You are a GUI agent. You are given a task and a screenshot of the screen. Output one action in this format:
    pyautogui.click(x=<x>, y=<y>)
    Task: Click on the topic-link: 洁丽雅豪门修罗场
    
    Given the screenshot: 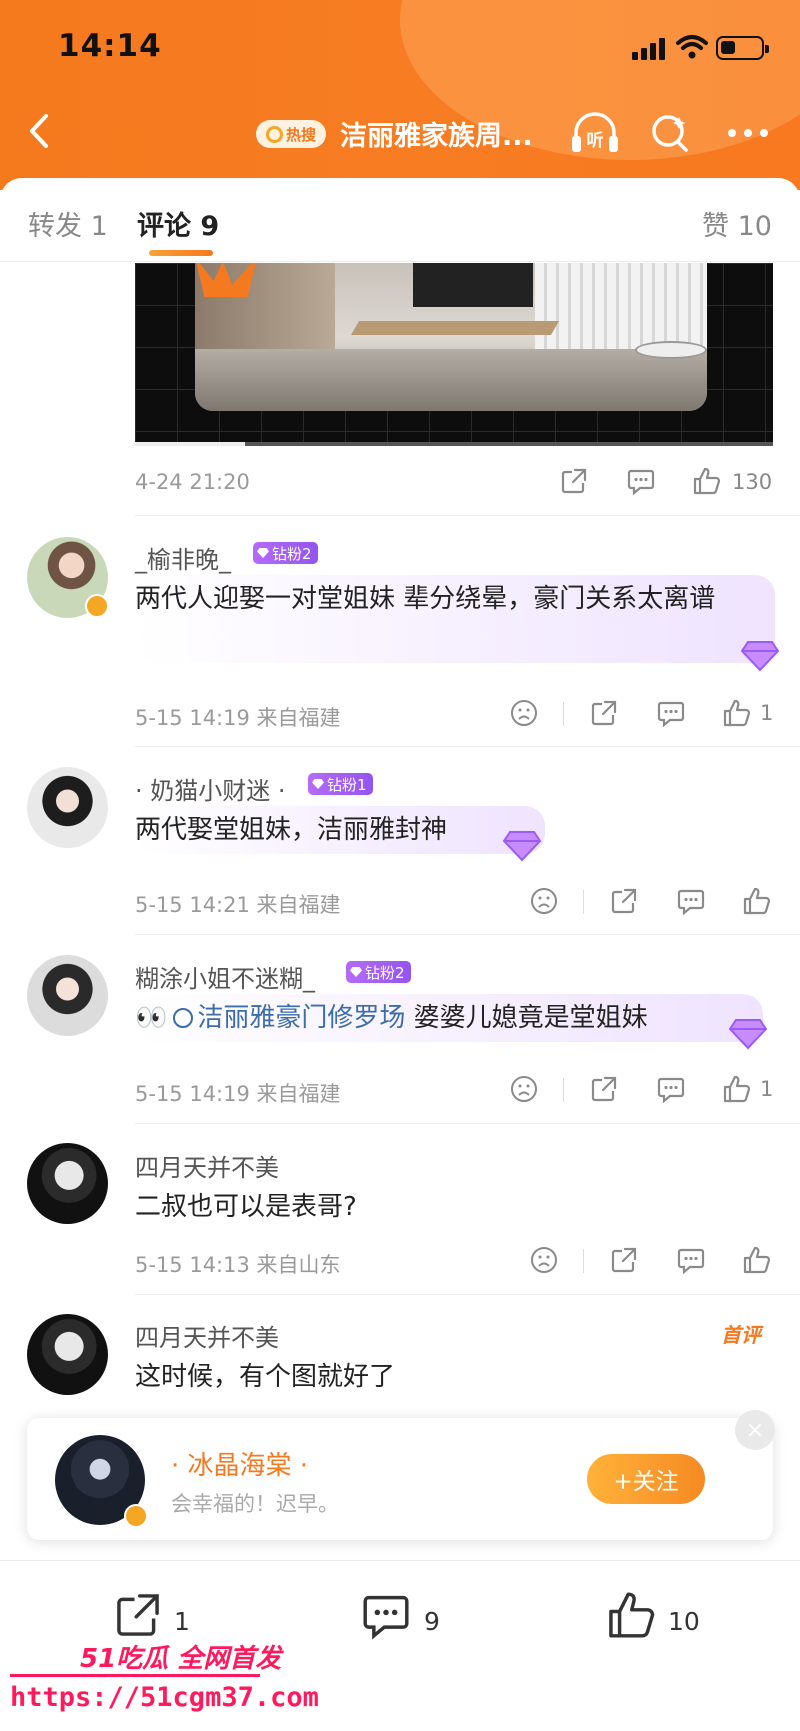 What is the action you would take?
    pyautogui.click(x=301, y=1018)
    